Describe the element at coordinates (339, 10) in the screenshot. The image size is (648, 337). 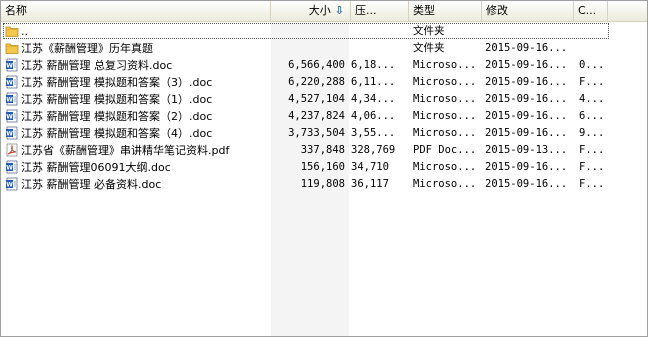
I see `sort-descending-icon: ⇩` at that location.